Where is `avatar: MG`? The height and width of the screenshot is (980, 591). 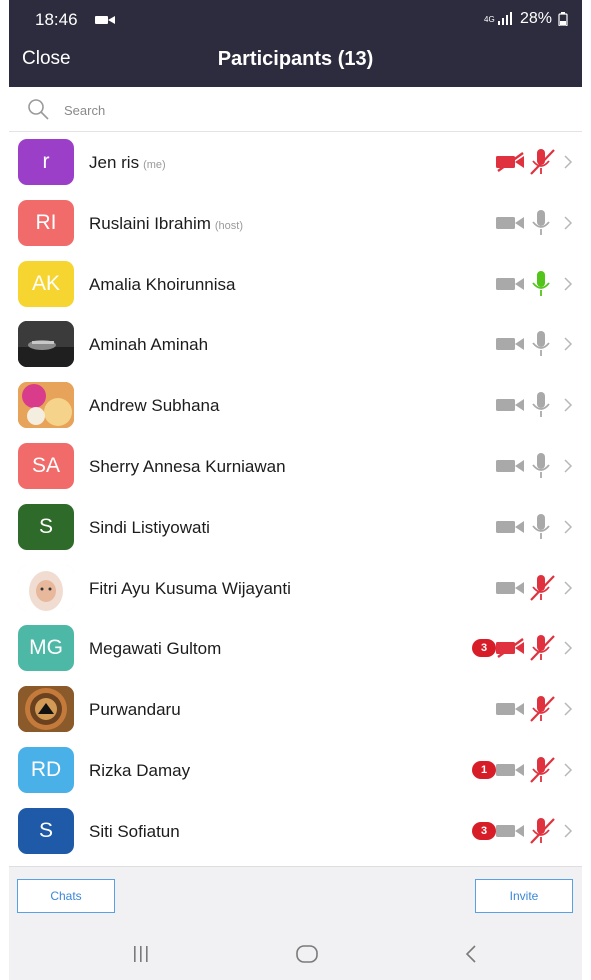 avatar: MG is located at coordinates (46, 648).